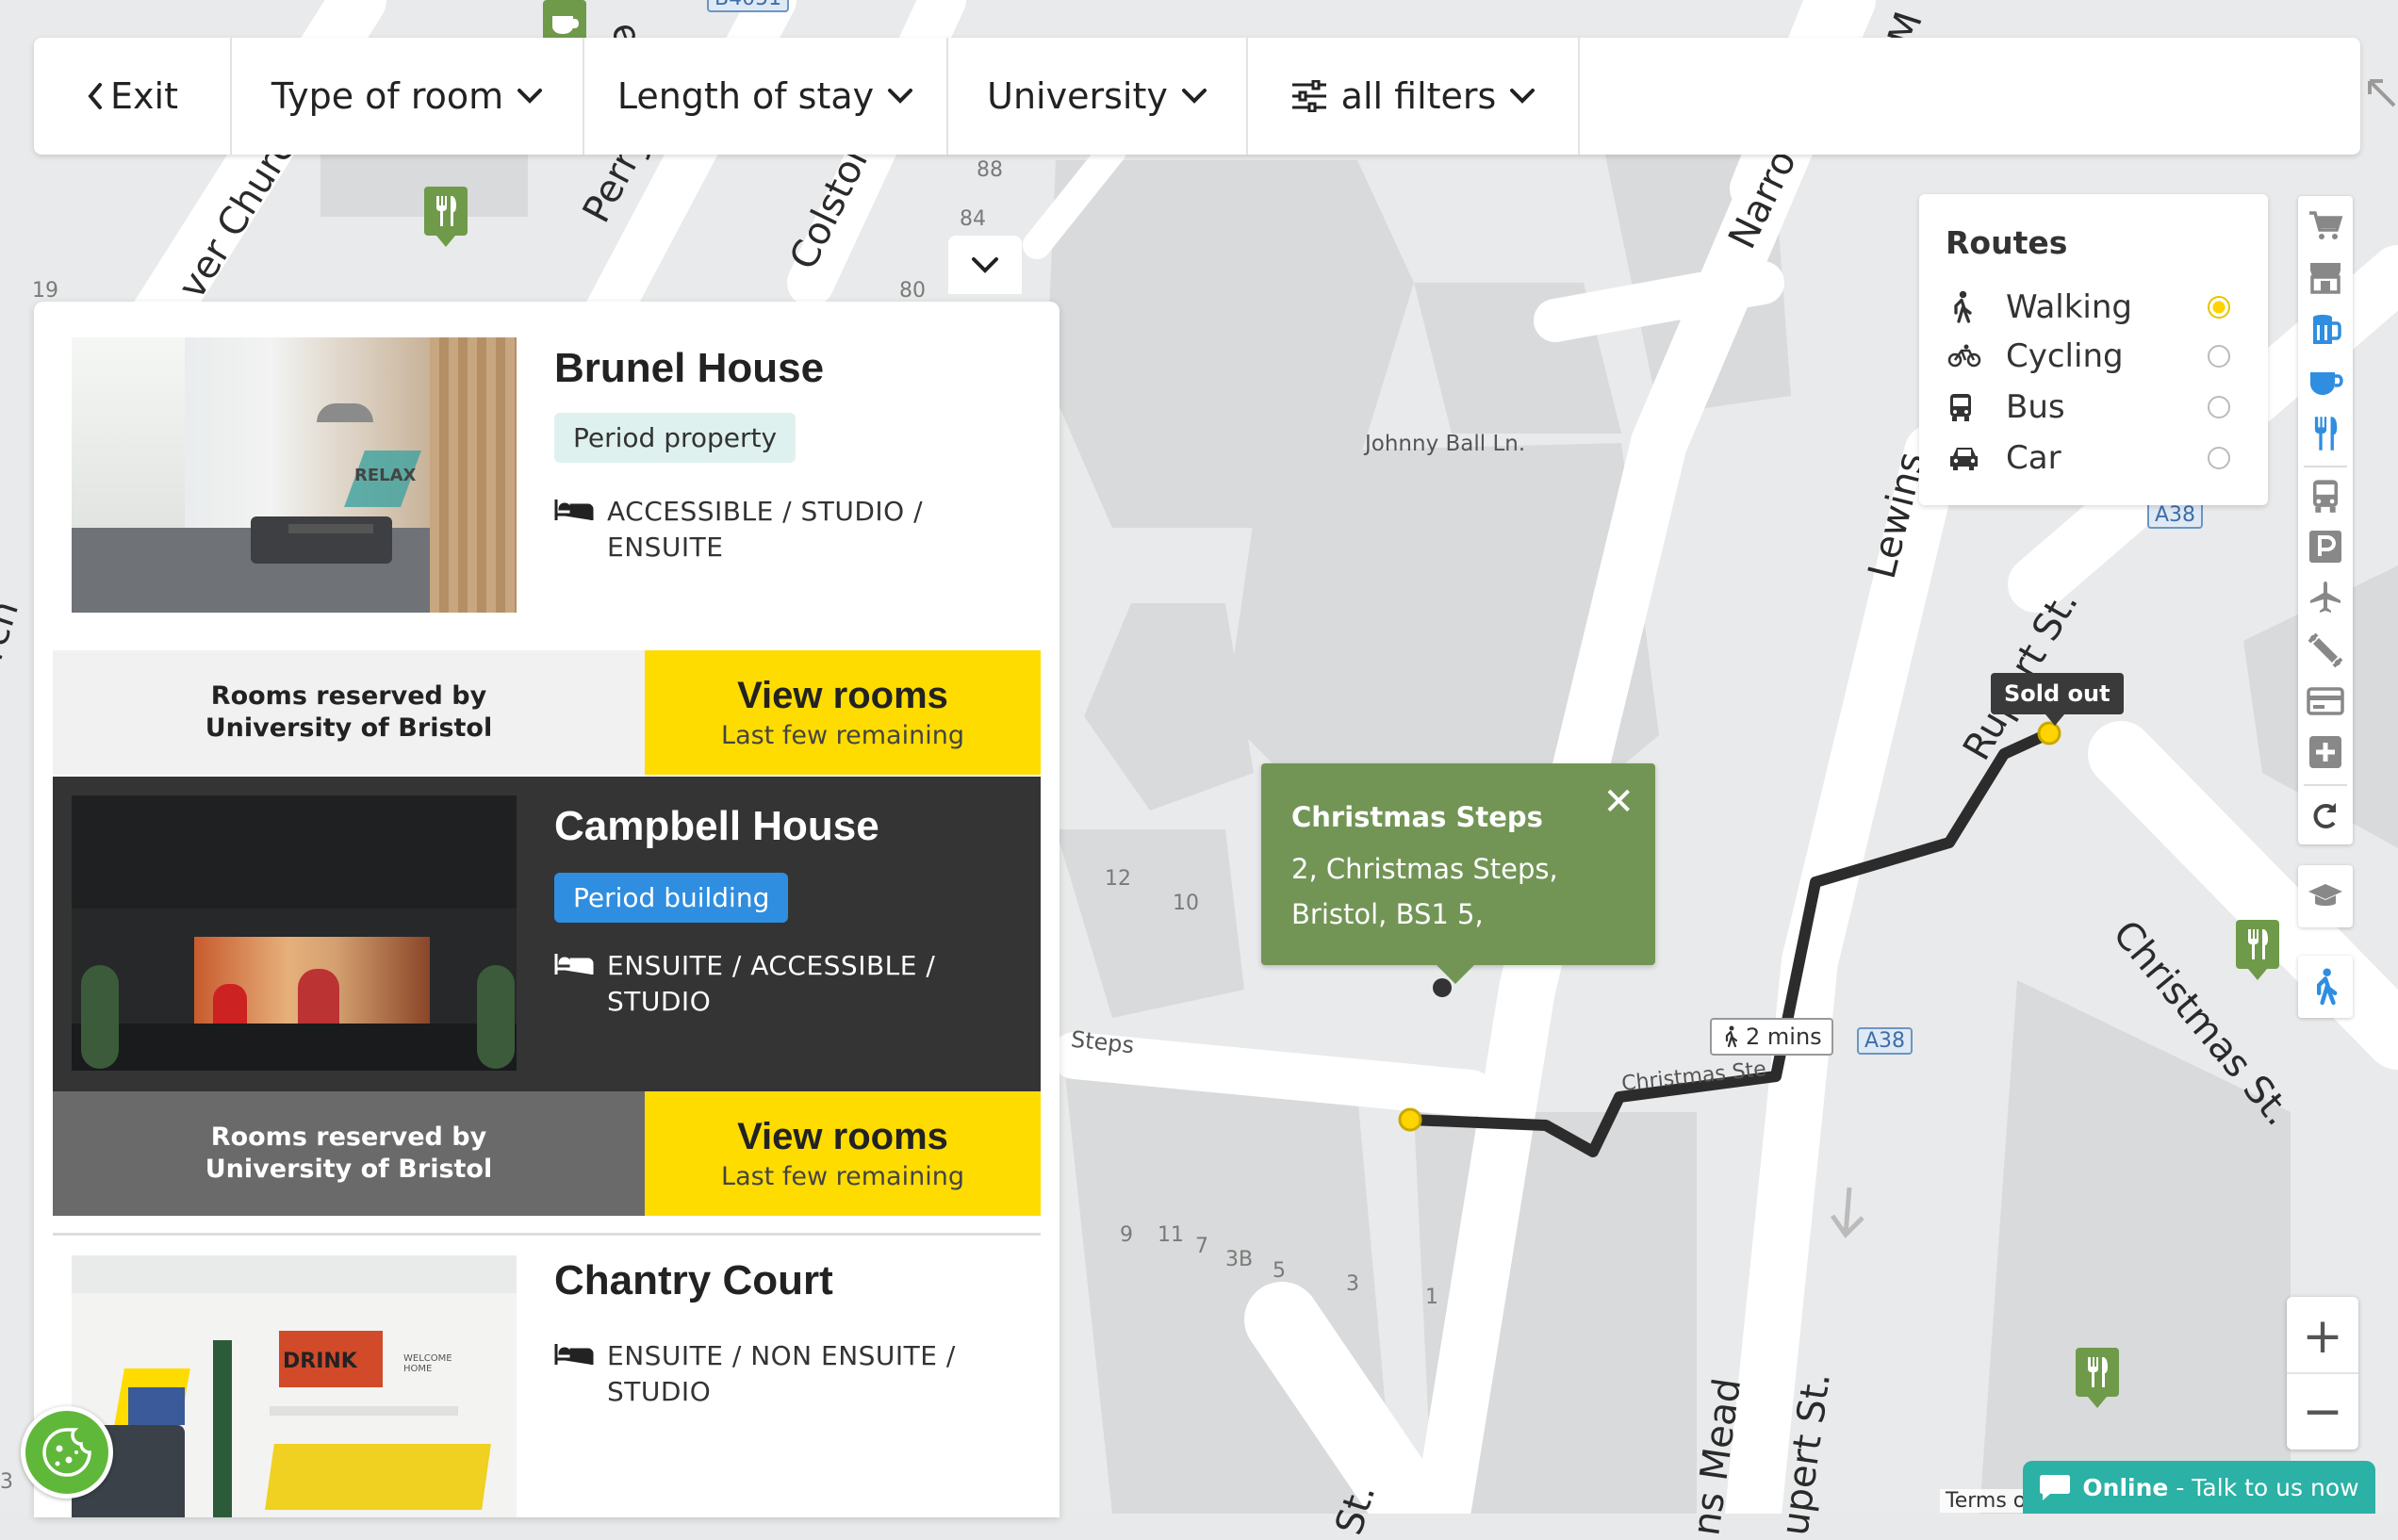 This screenshot has width=2398, height=1540. What do you see at coordinates (1417, 817) in the screenshot?
I see `popup-title: Christmas Steps` at bounding box center [1417, 817].